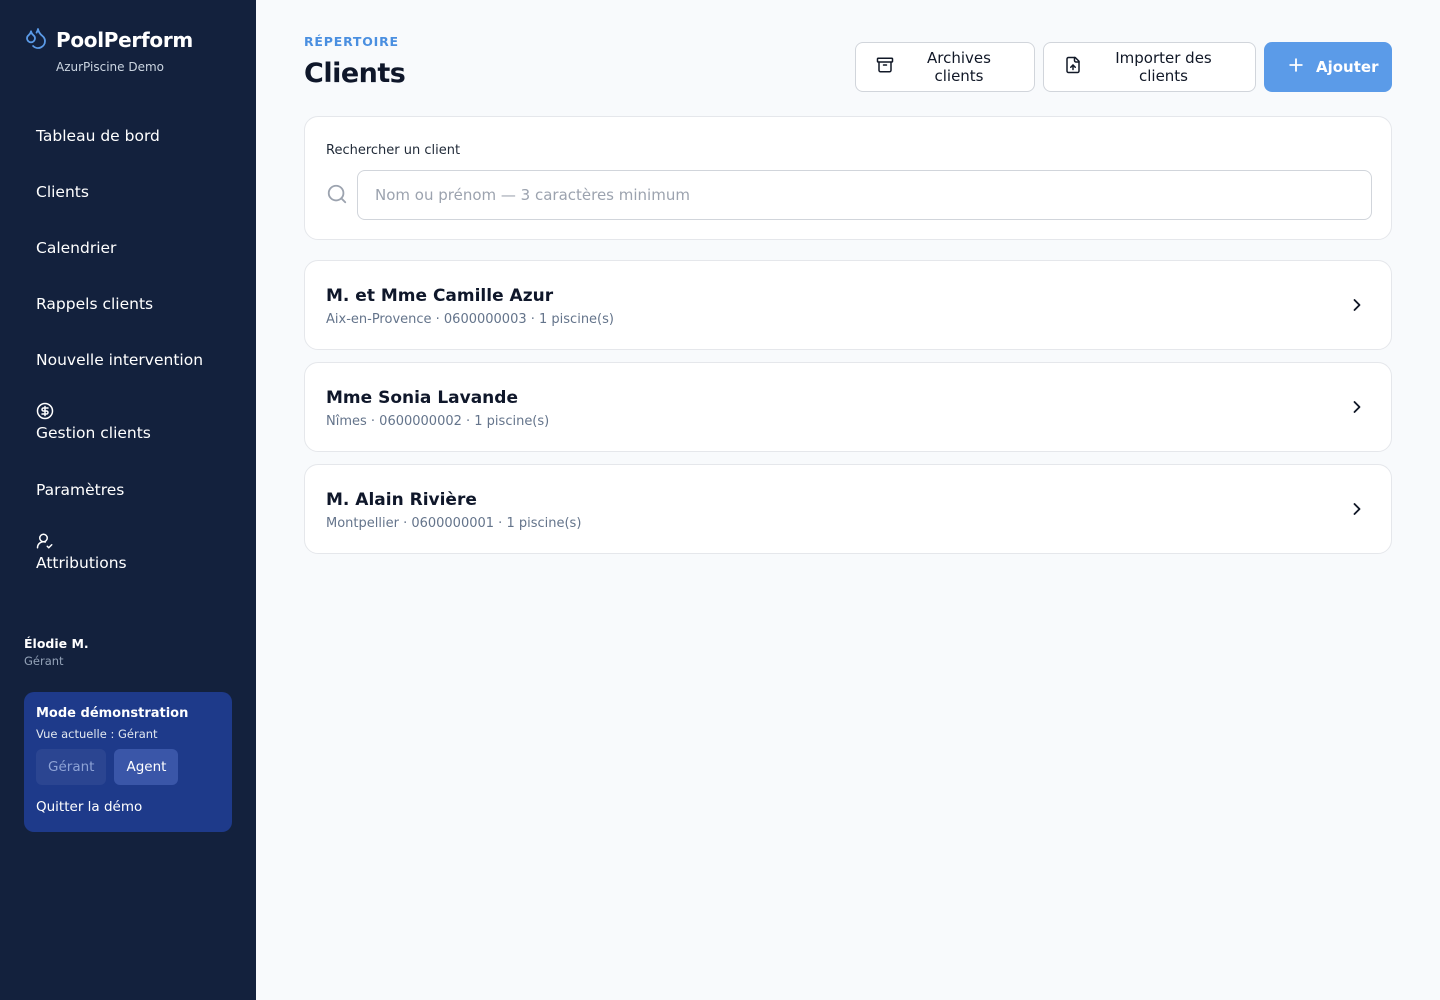 This screenshot has height=1000, width=1440. What do you see at coordinates (1163, 67) in the screenshot?
I see `import-button-label: Importer des clients` at bounding box center [1163, 67].